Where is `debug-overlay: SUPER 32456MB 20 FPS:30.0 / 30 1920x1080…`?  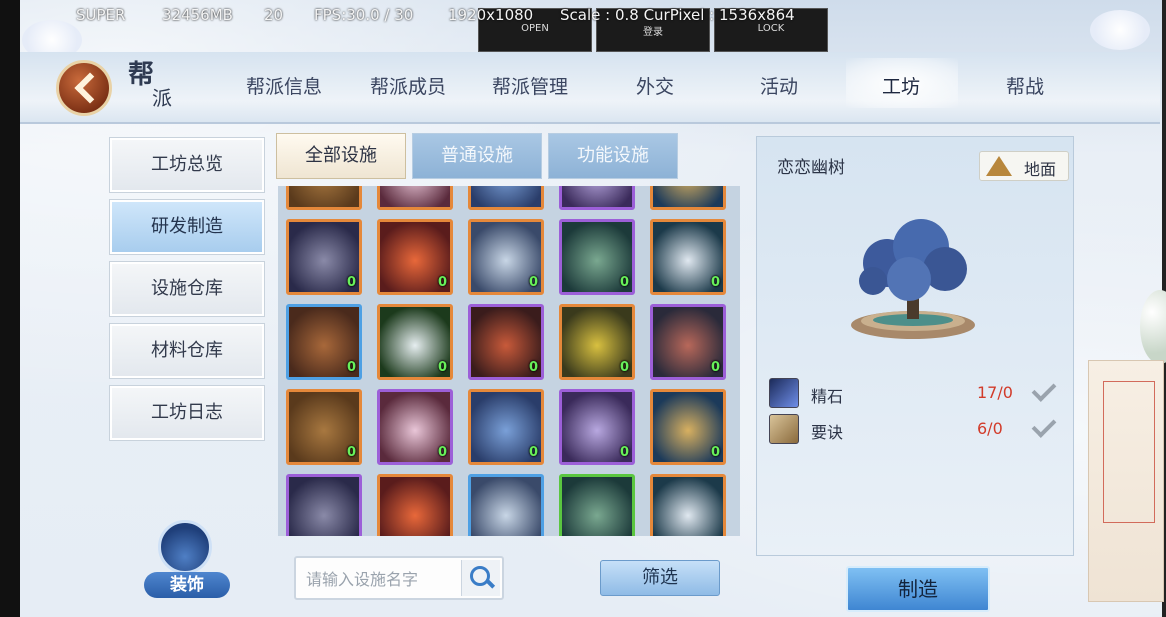
debug-overlay: SUPER 32456MB 20 FPS:30.0 / 30 1920x1080… is located at coordinates (590, 15).